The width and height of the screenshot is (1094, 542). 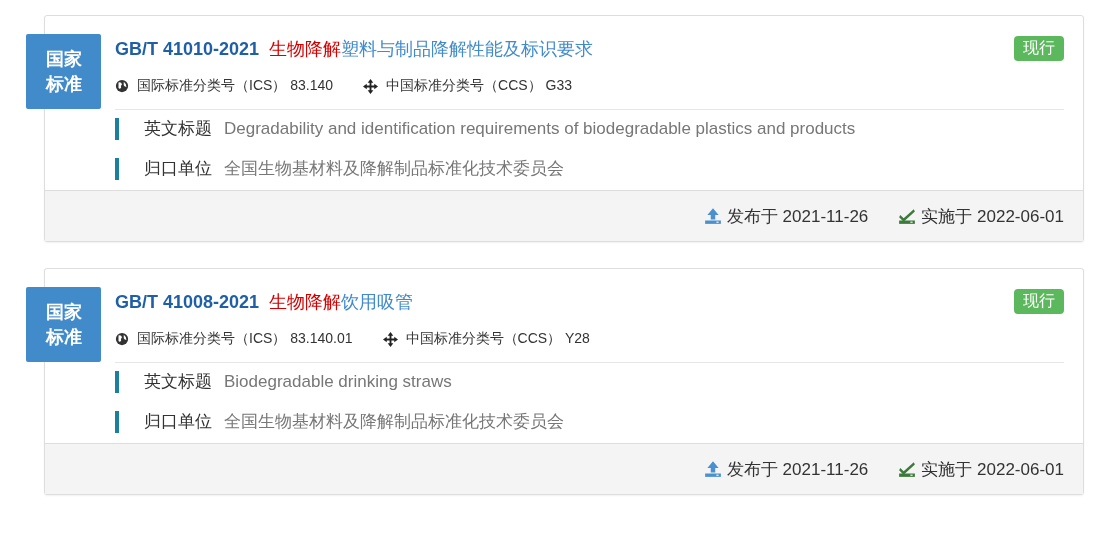 What do you see at coordinates (341, 301) in the screenshot?
I see `standard-title: 生物降解饮用吸管` at bounding box center [341, 301].